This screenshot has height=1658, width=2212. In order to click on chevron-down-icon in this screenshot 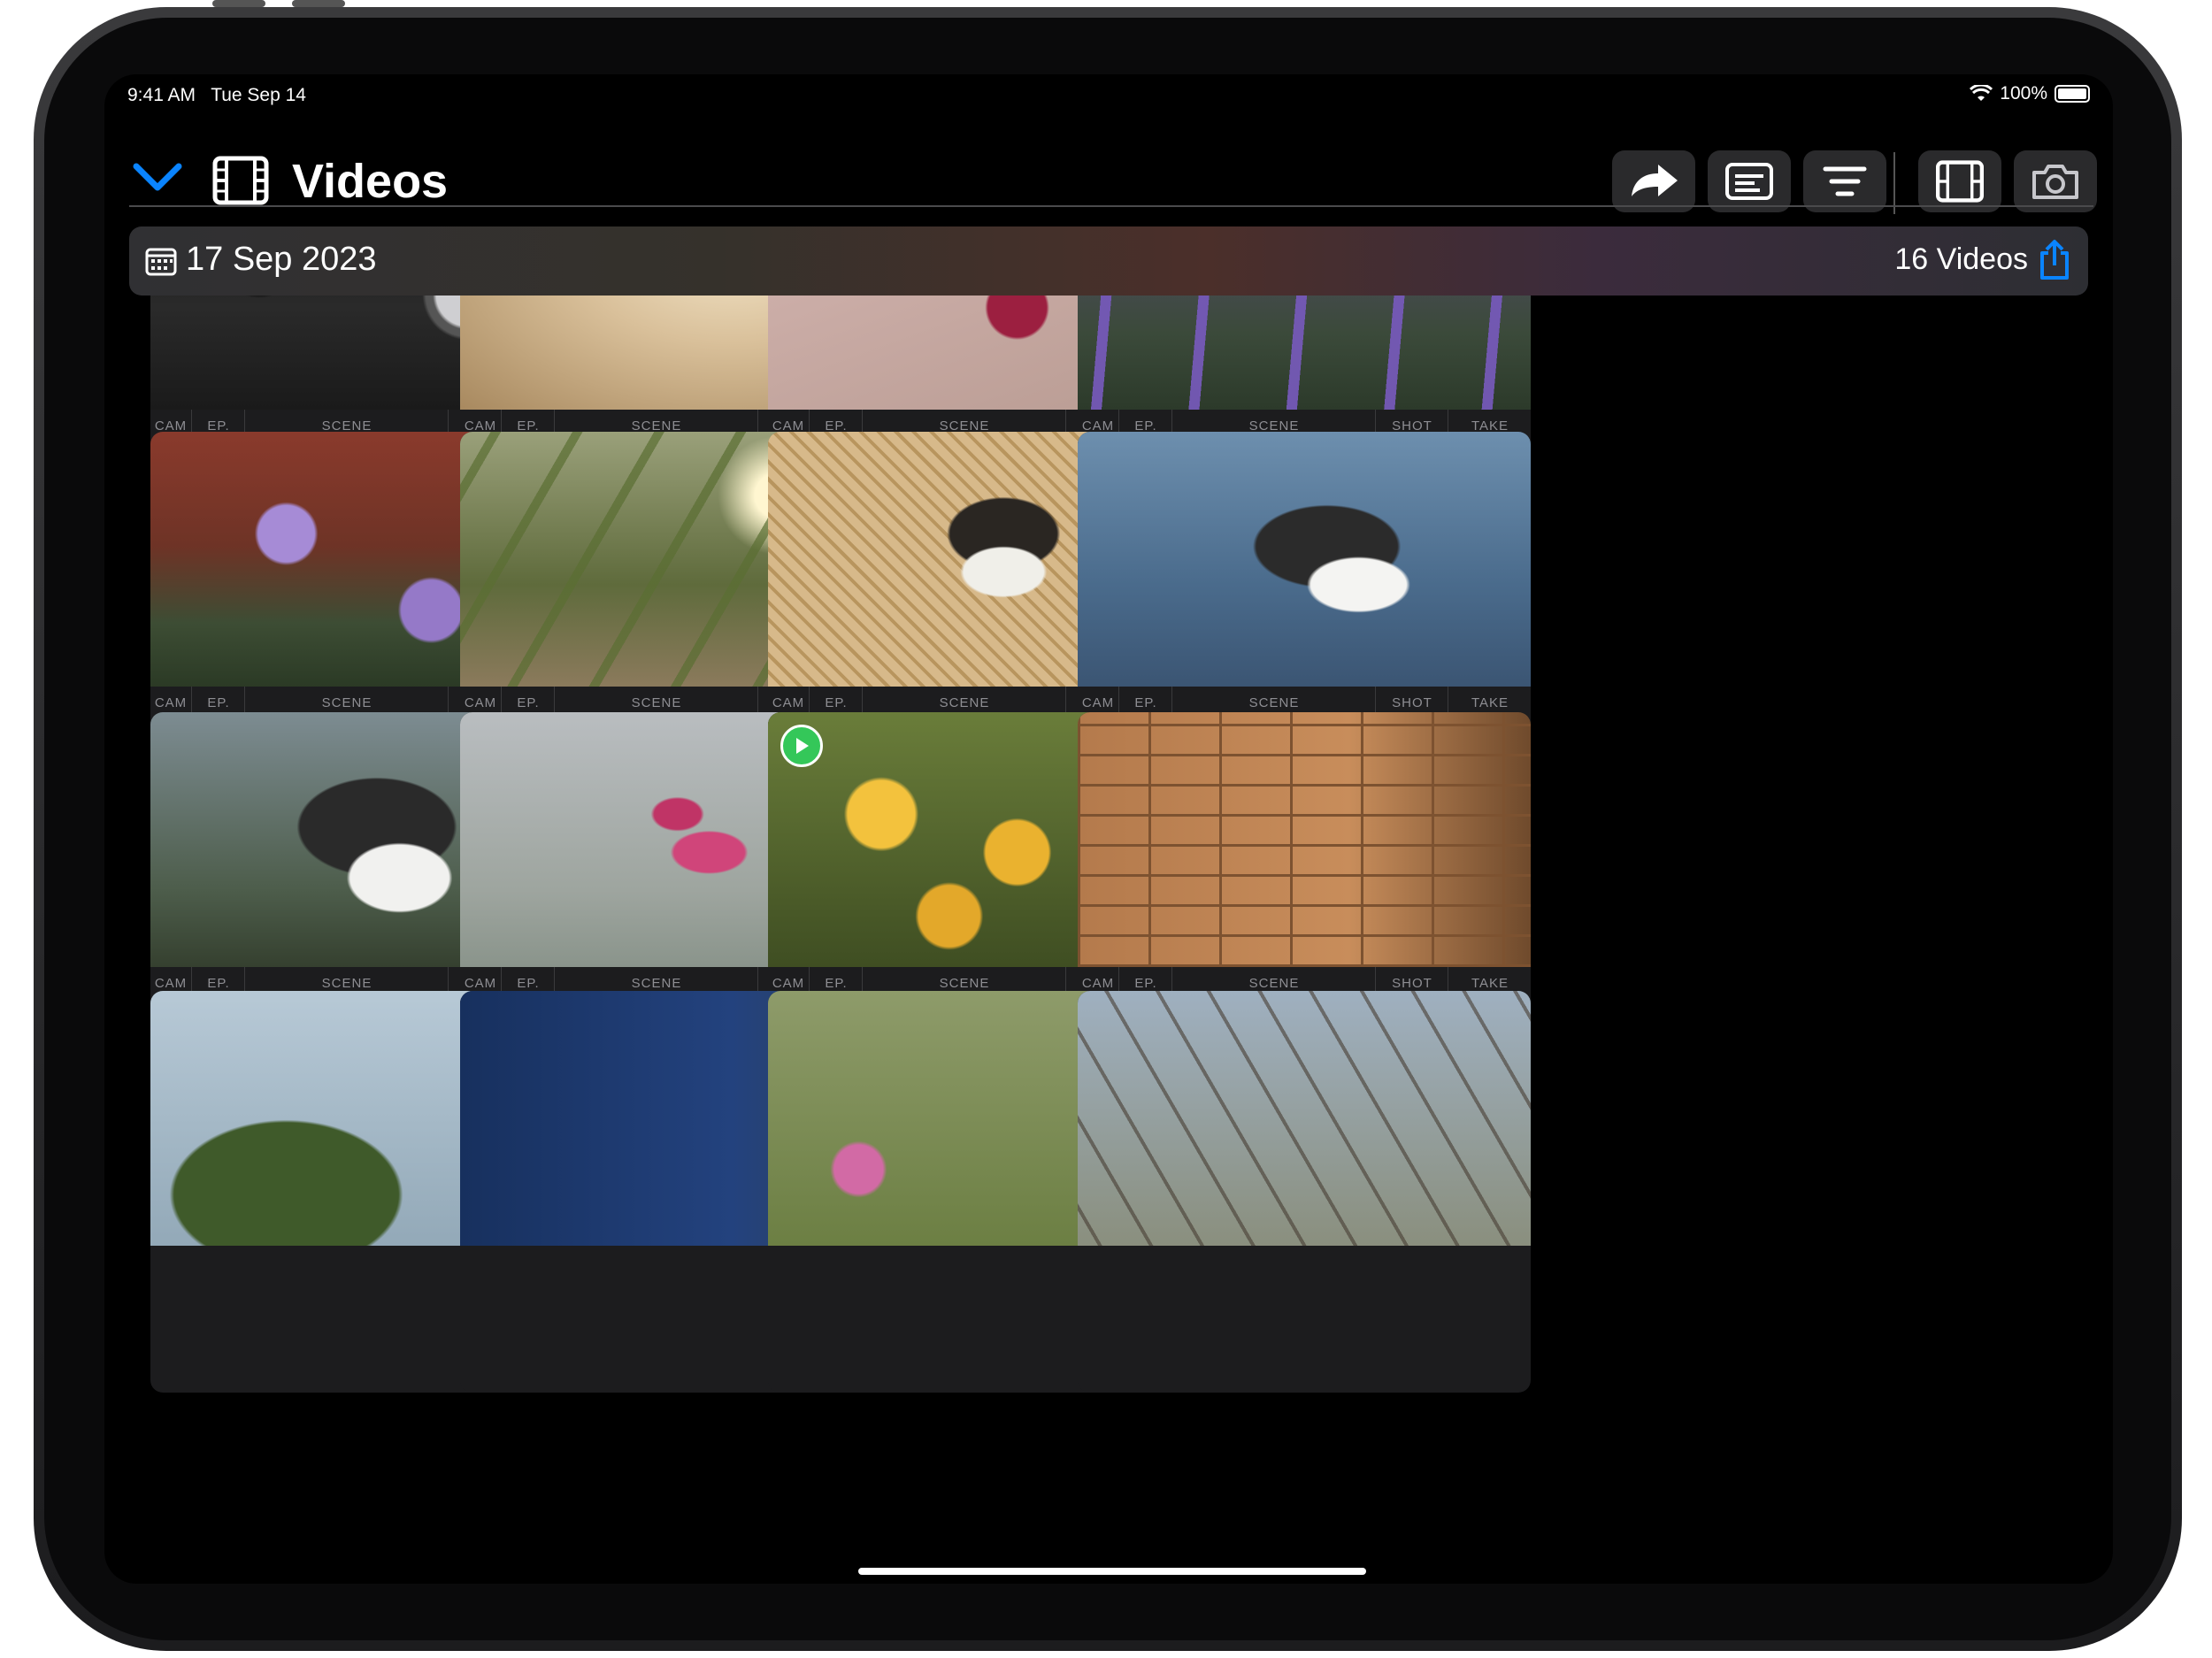, I will do `click(158, 178)`.